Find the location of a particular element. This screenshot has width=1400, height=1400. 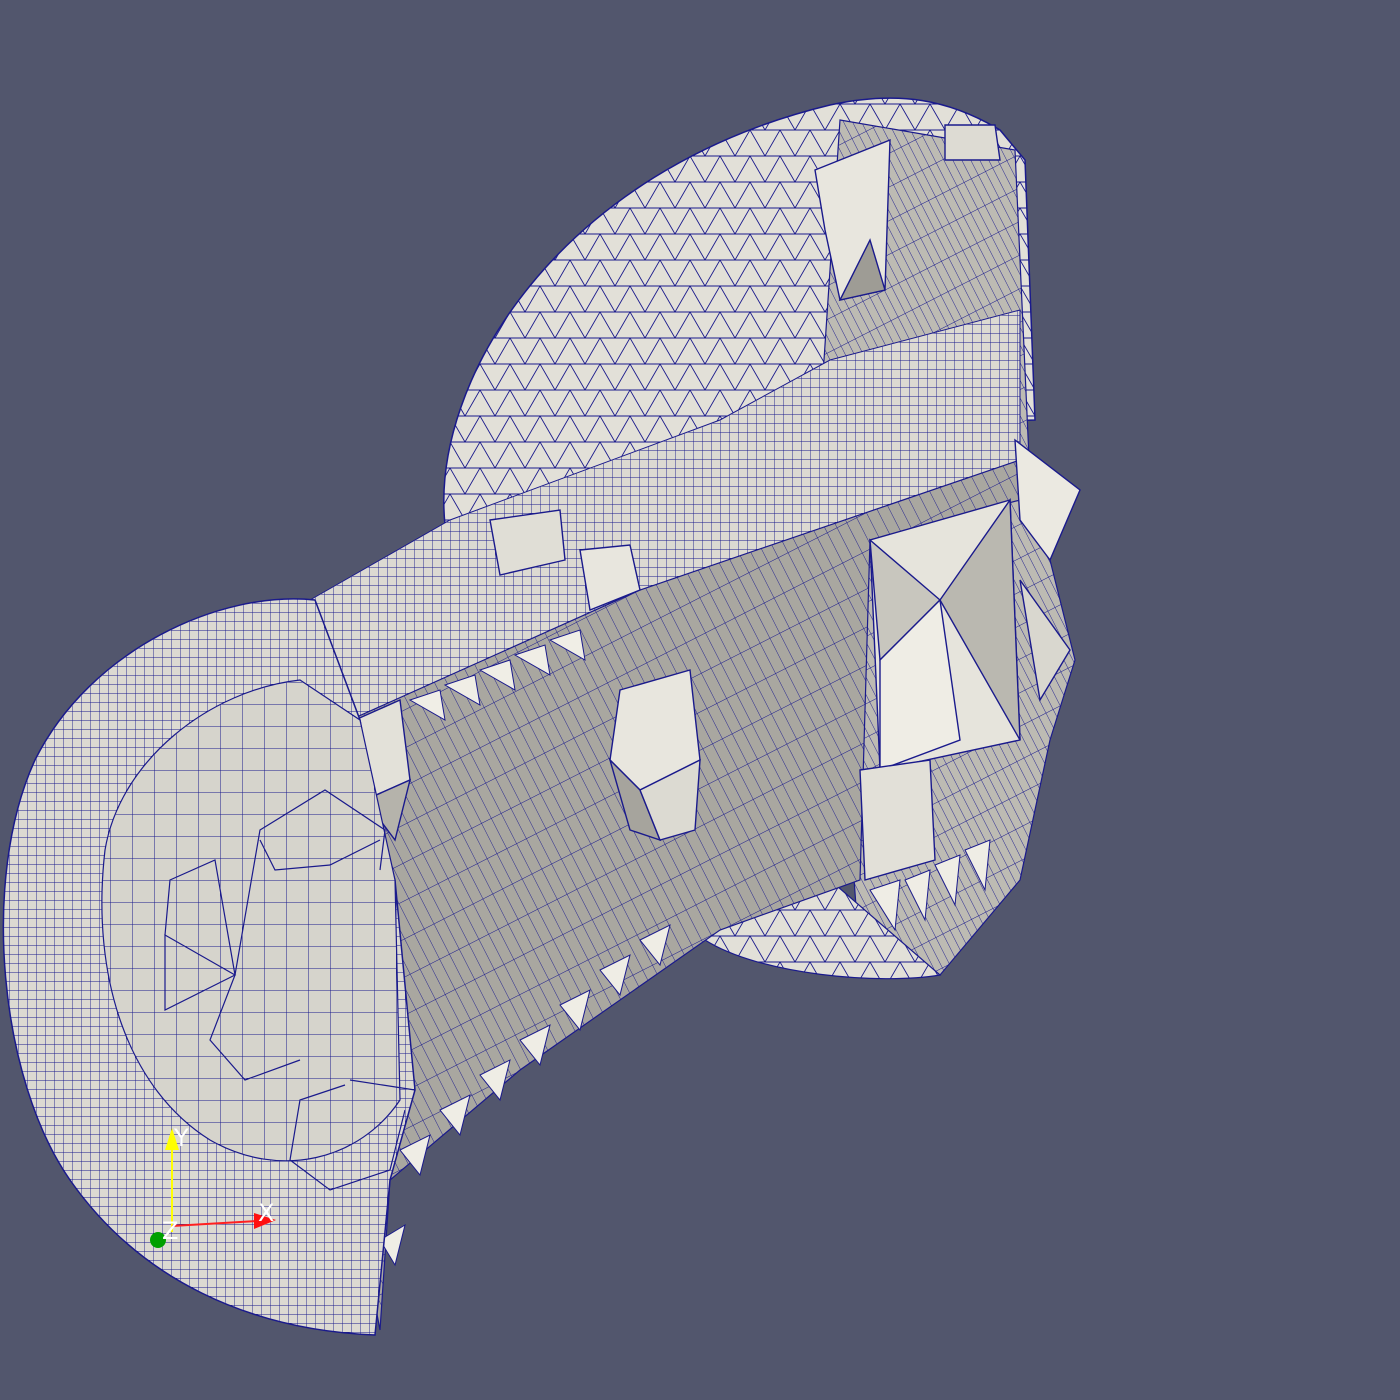

x-axis-label: X is located at coordinates (266, 1213).